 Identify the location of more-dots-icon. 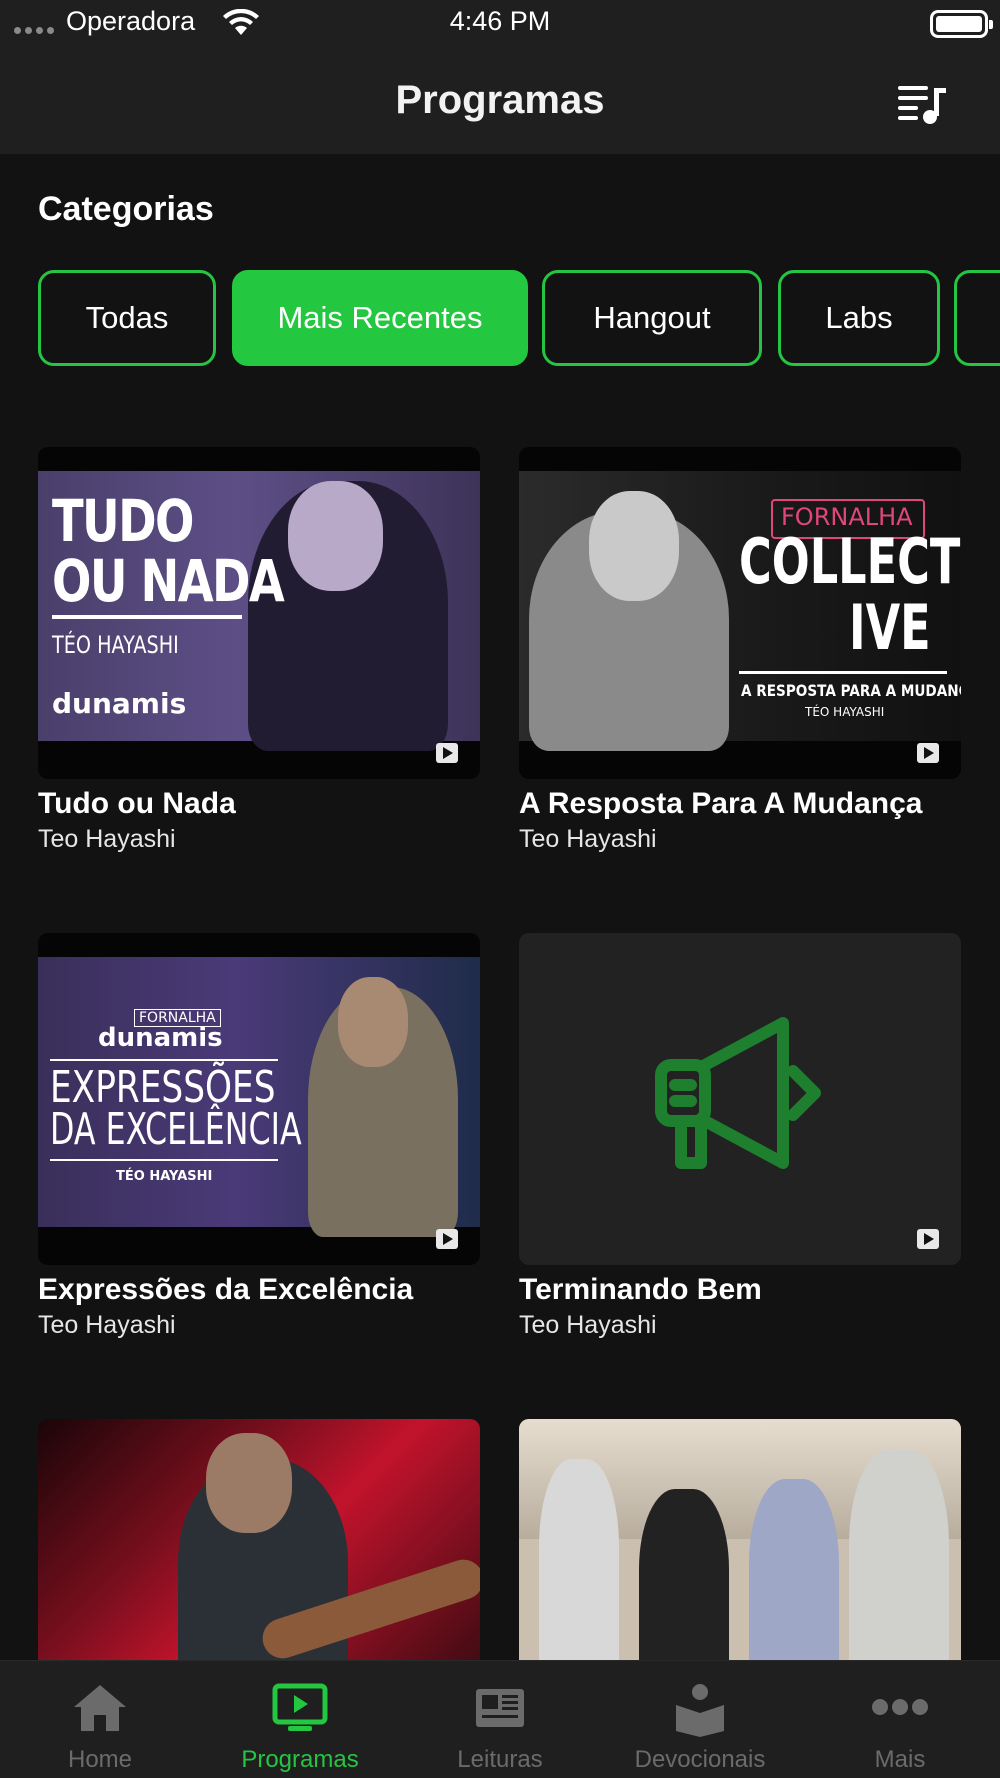
(900, 1707).